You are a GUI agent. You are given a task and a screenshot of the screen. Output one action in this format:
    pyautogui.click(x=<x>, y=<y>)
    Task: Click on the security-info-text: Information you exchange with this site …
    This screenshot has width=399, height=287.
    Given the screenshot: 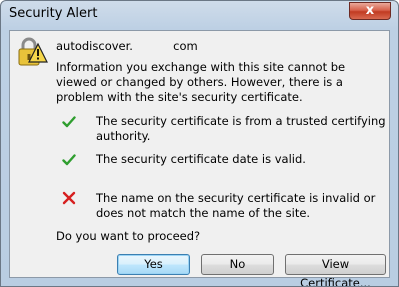 What is the action you would take?
    pyautogui.click(x=201, y=82)
    